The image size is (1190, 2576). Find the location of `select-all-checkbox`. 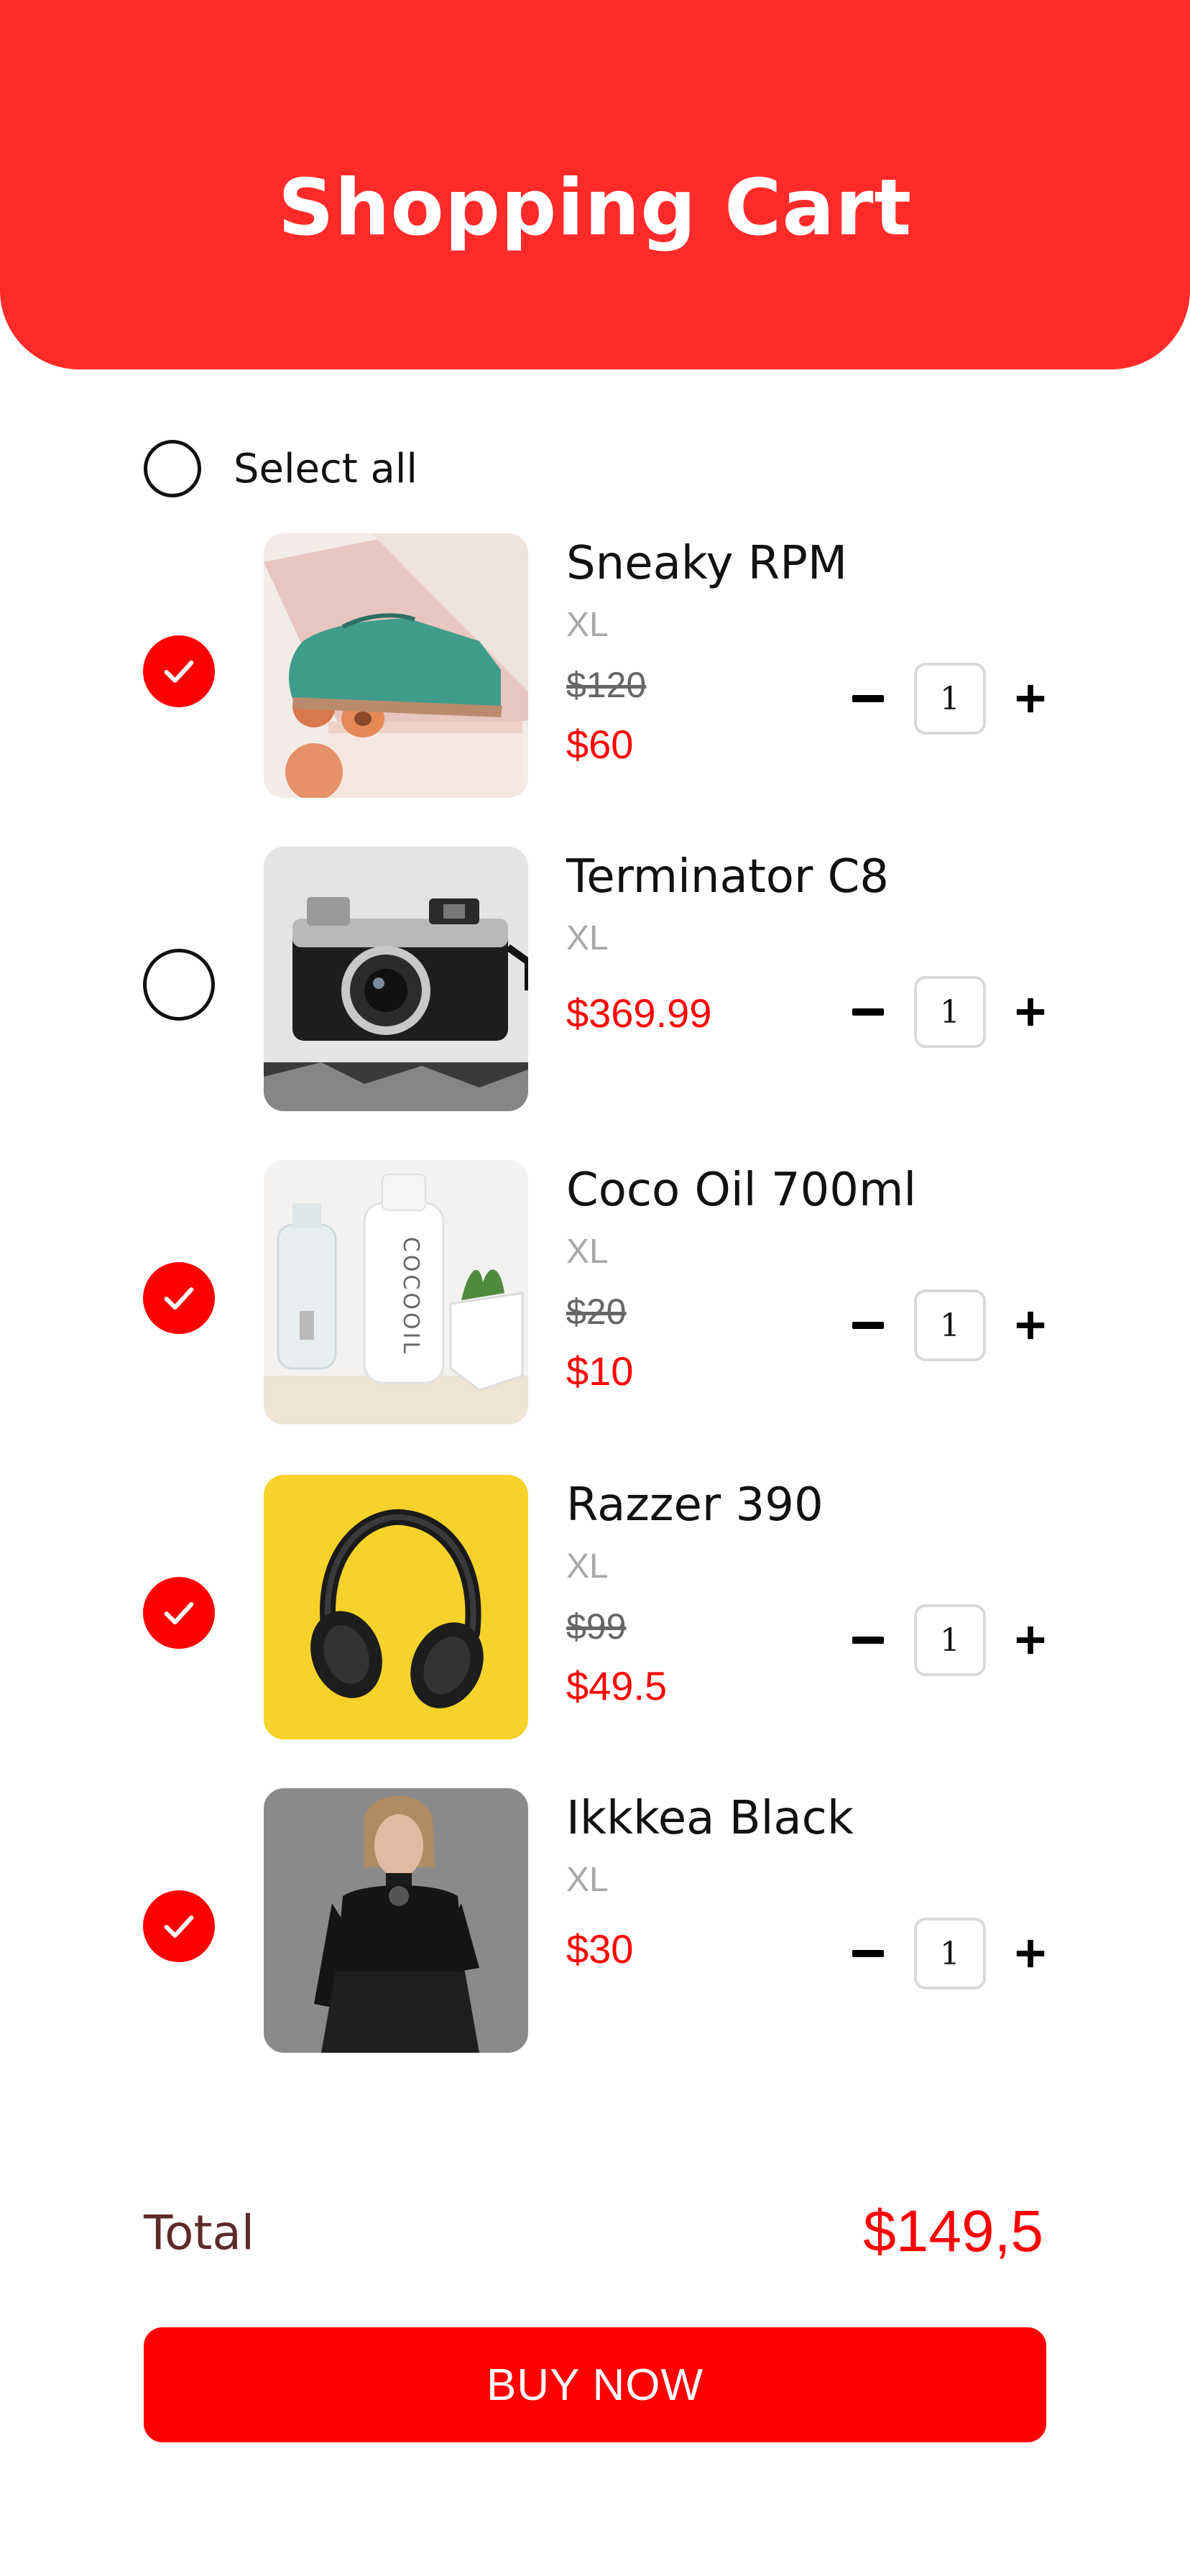

select-all-checkbox is located at coordinates (172, 468).